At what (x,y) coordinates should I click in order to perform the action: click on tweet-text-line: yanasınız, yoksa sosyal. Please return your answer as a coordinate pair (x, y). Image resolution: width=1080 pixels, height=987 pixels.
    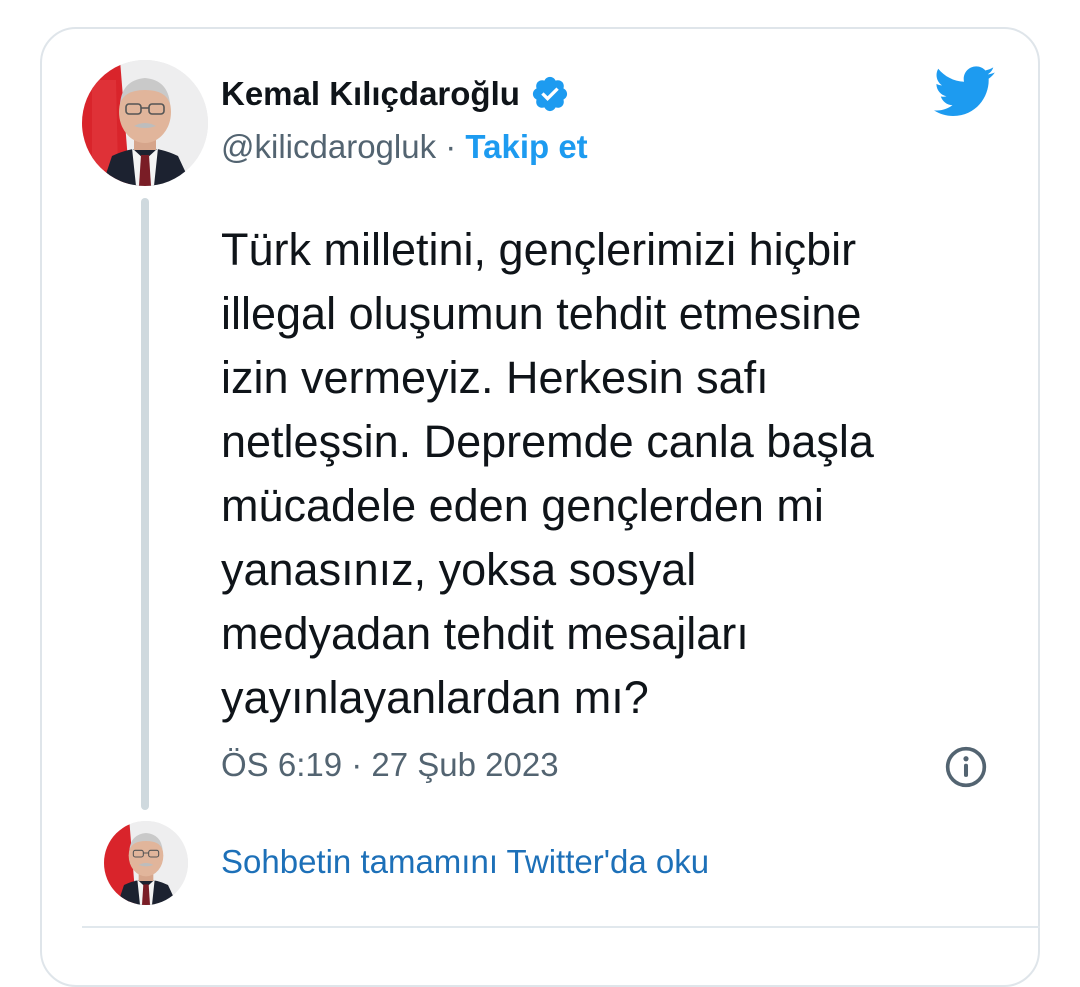
    Looking at the image, I should click on (459, 569).